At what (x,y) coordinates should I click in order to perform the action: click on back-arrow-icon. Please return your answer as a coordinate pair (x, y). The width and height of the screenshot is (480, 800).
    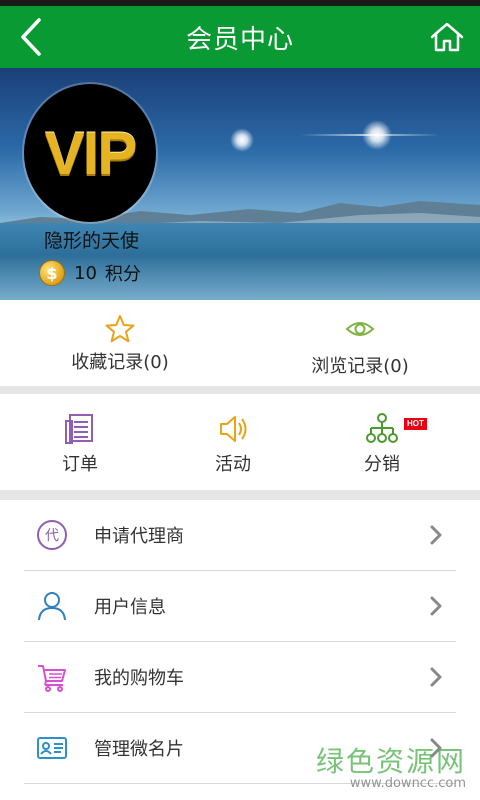
    Looking at the image, I should click on (31, 37).